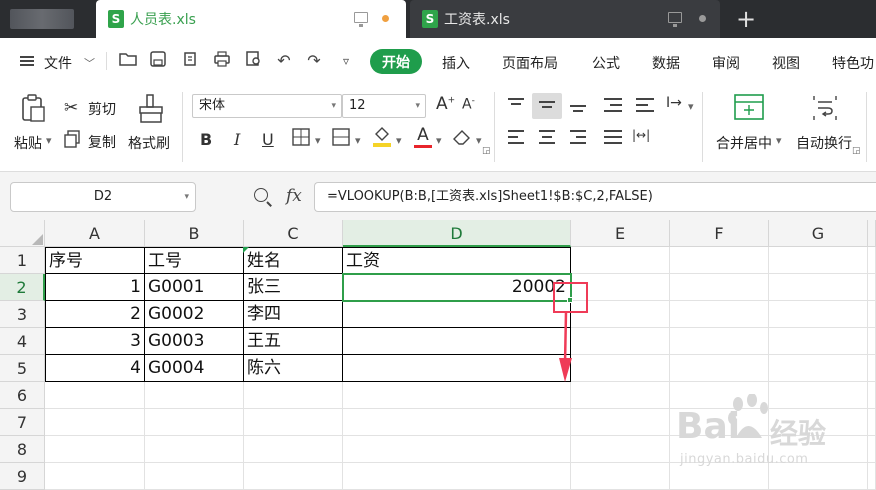 The width and height of the screenshot is (876, 490). Describe the element at coordinates (71, 108) in the screenshot. I see `scissors-icon: ✂` at that location.